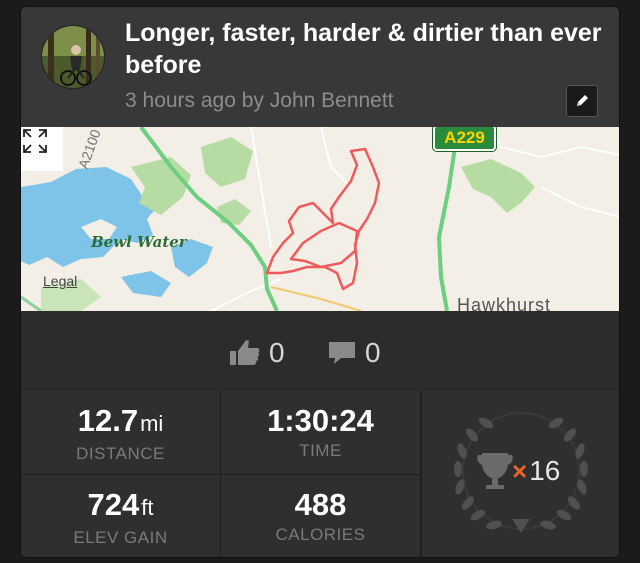  Describe the element at coordinates (139, 242) in the screenshot. I see `water-label: Bewl Water` at that location.